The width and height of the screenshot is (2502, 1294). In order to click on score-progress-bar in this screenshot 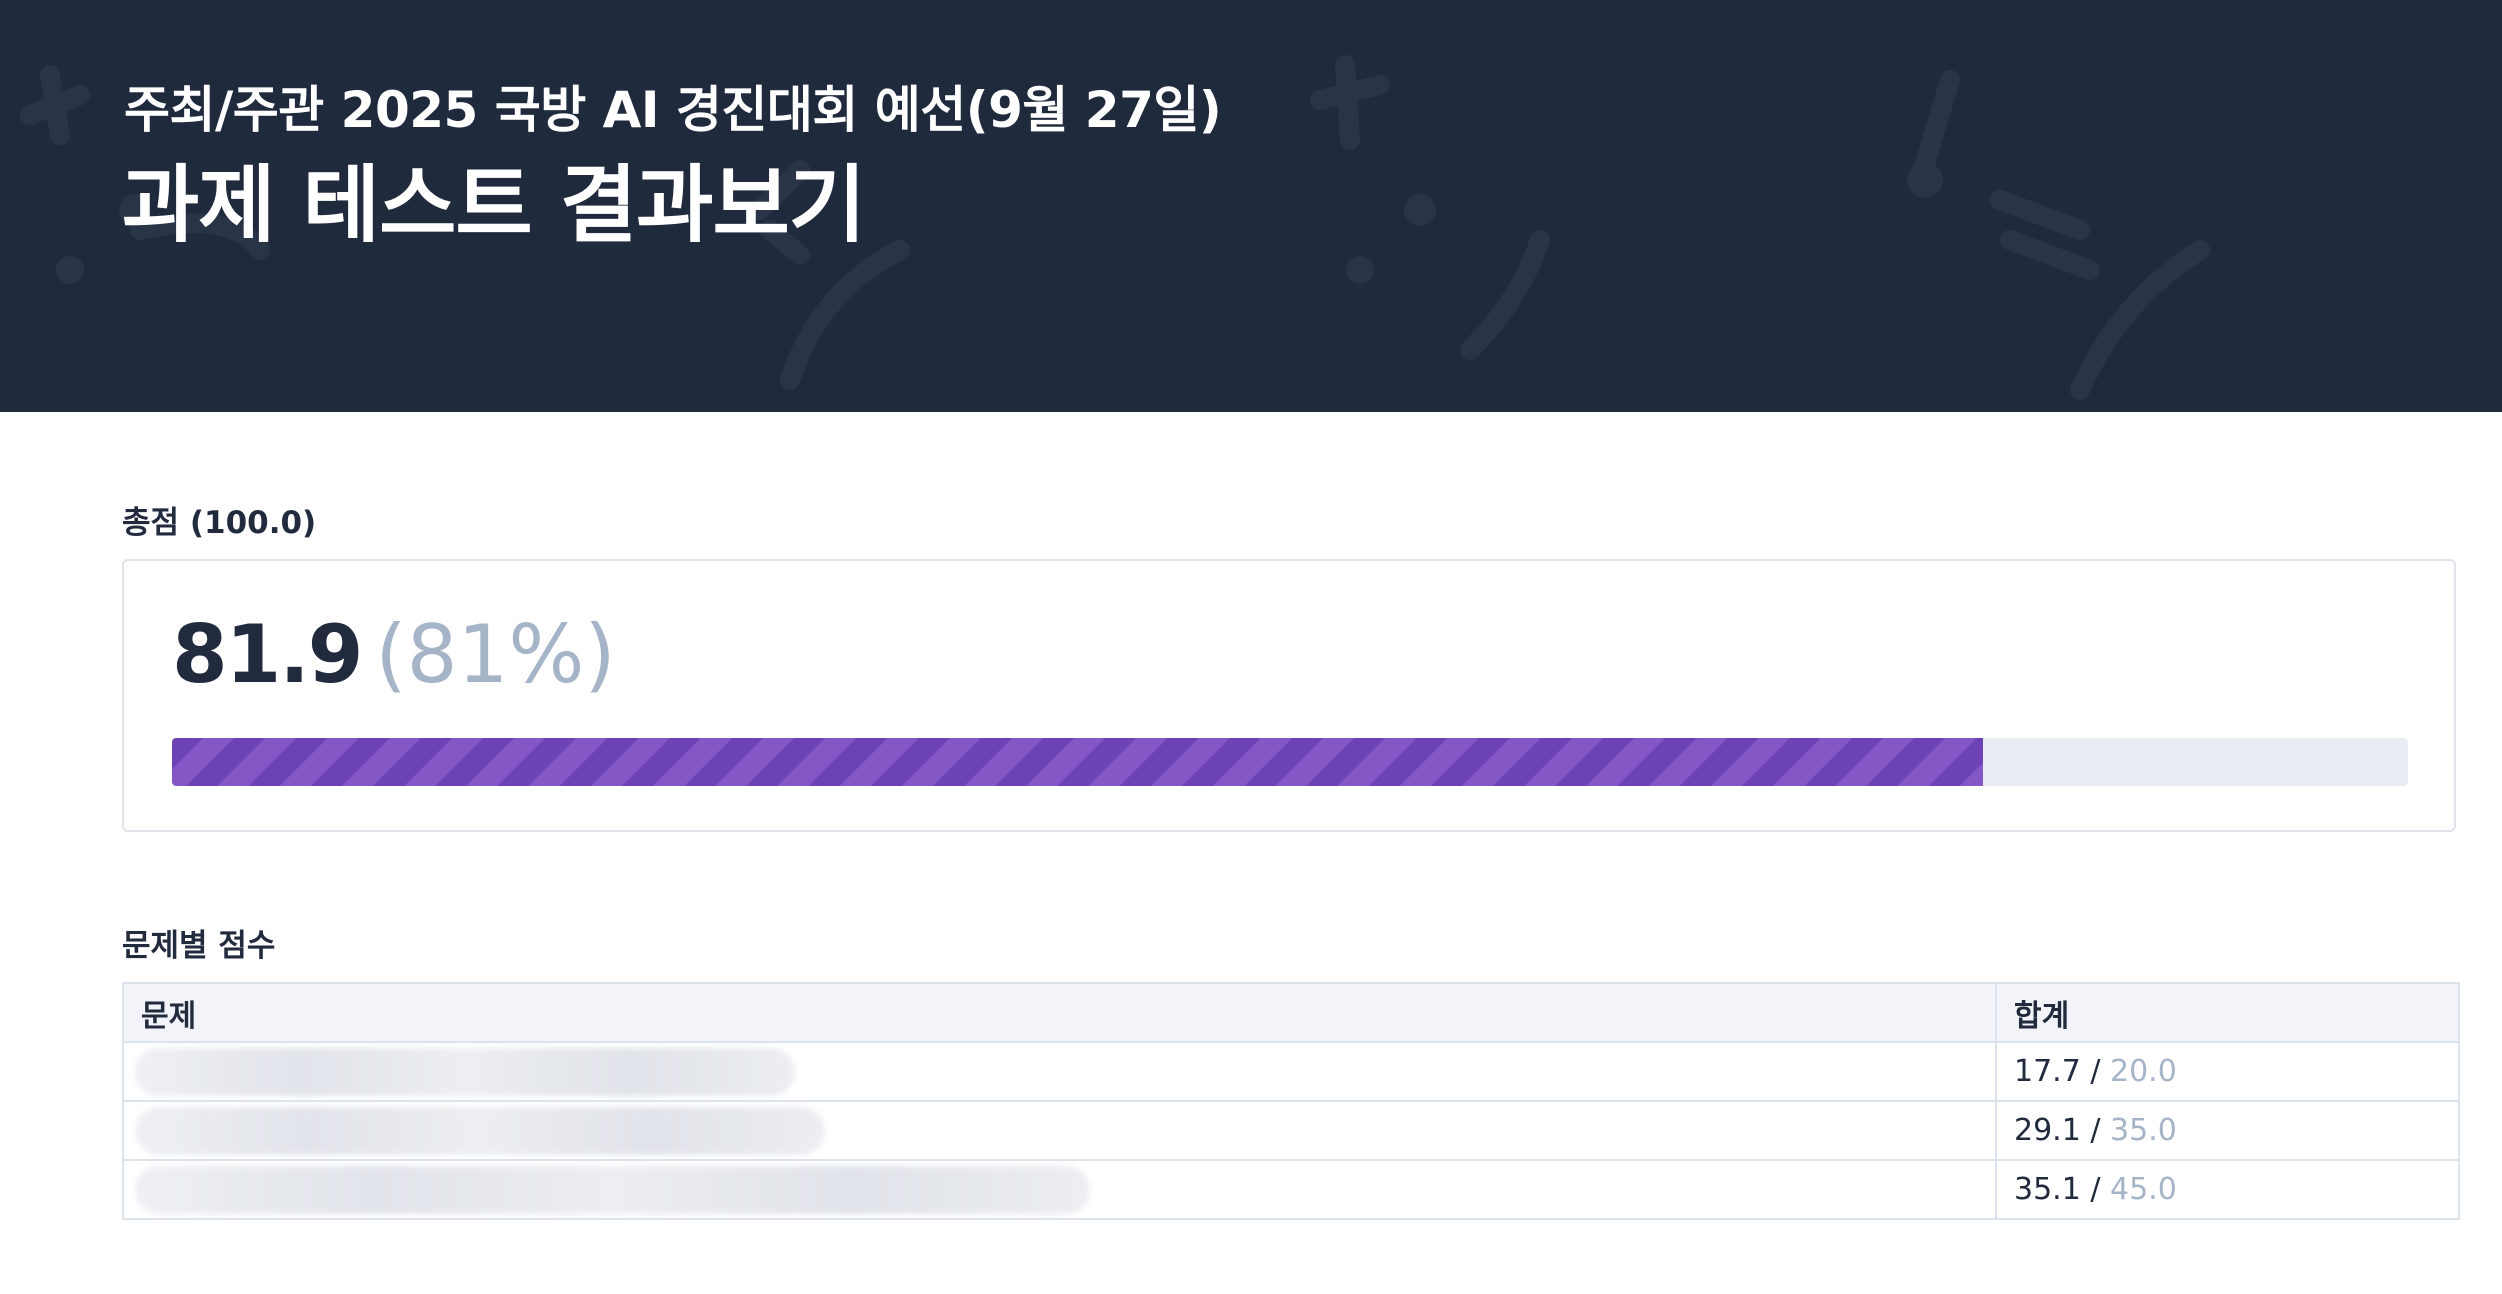, I will do `click(1290, 762)`.